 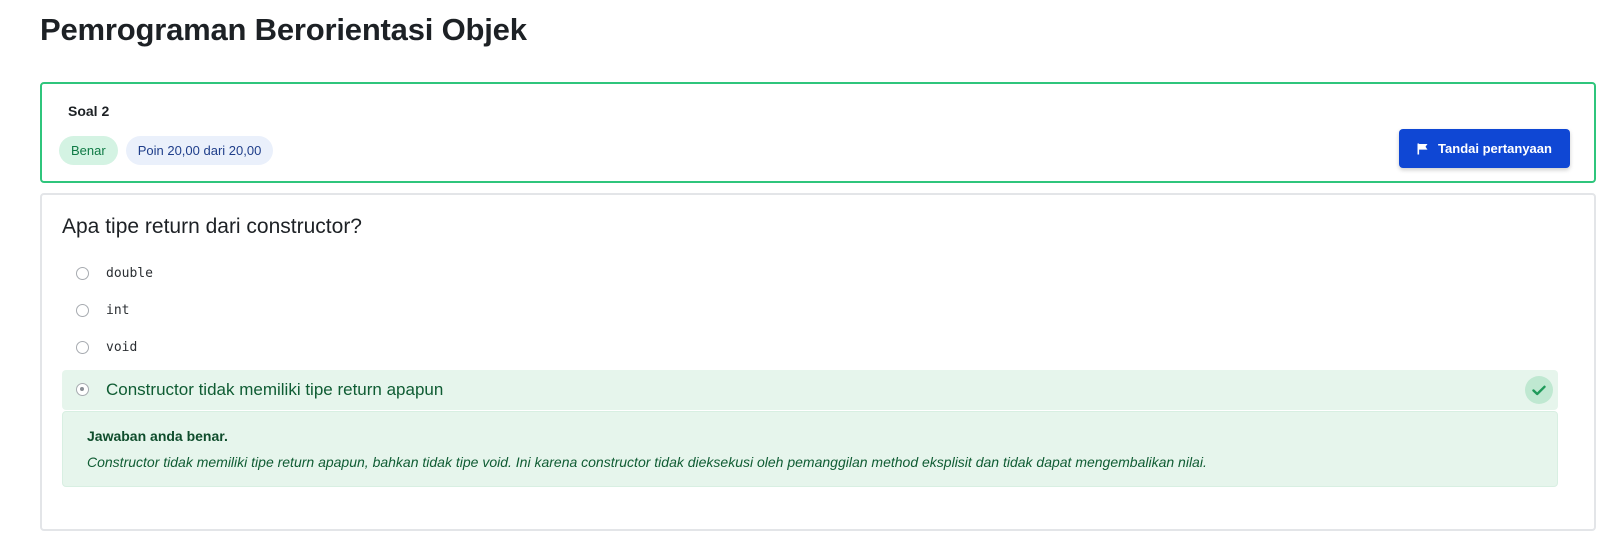 What do you see at coordinates (89, 111) in the screenshot?
I see `question-number: Soal 2` at bounding box center [89, 111].